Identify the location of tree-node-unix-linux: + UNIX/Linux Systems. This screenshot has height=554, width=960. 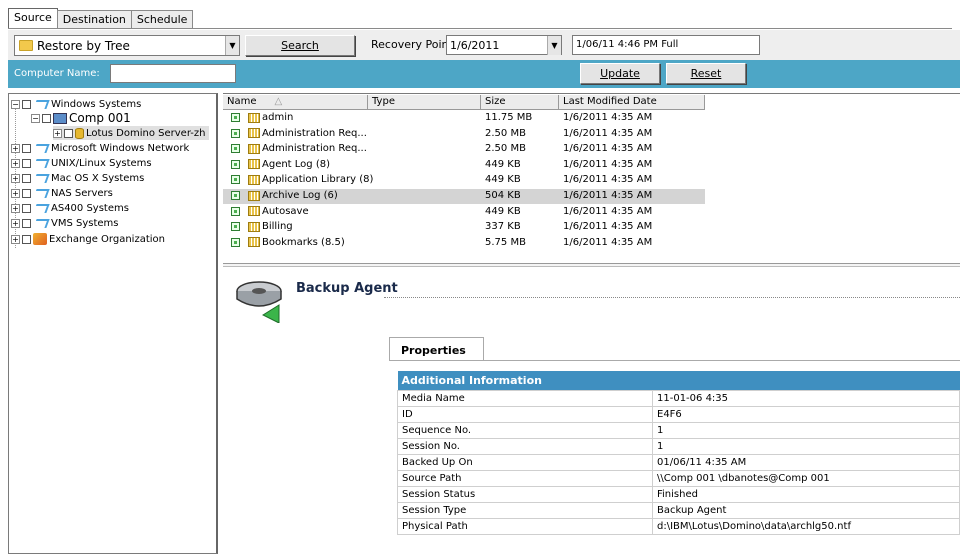
(81, 163).